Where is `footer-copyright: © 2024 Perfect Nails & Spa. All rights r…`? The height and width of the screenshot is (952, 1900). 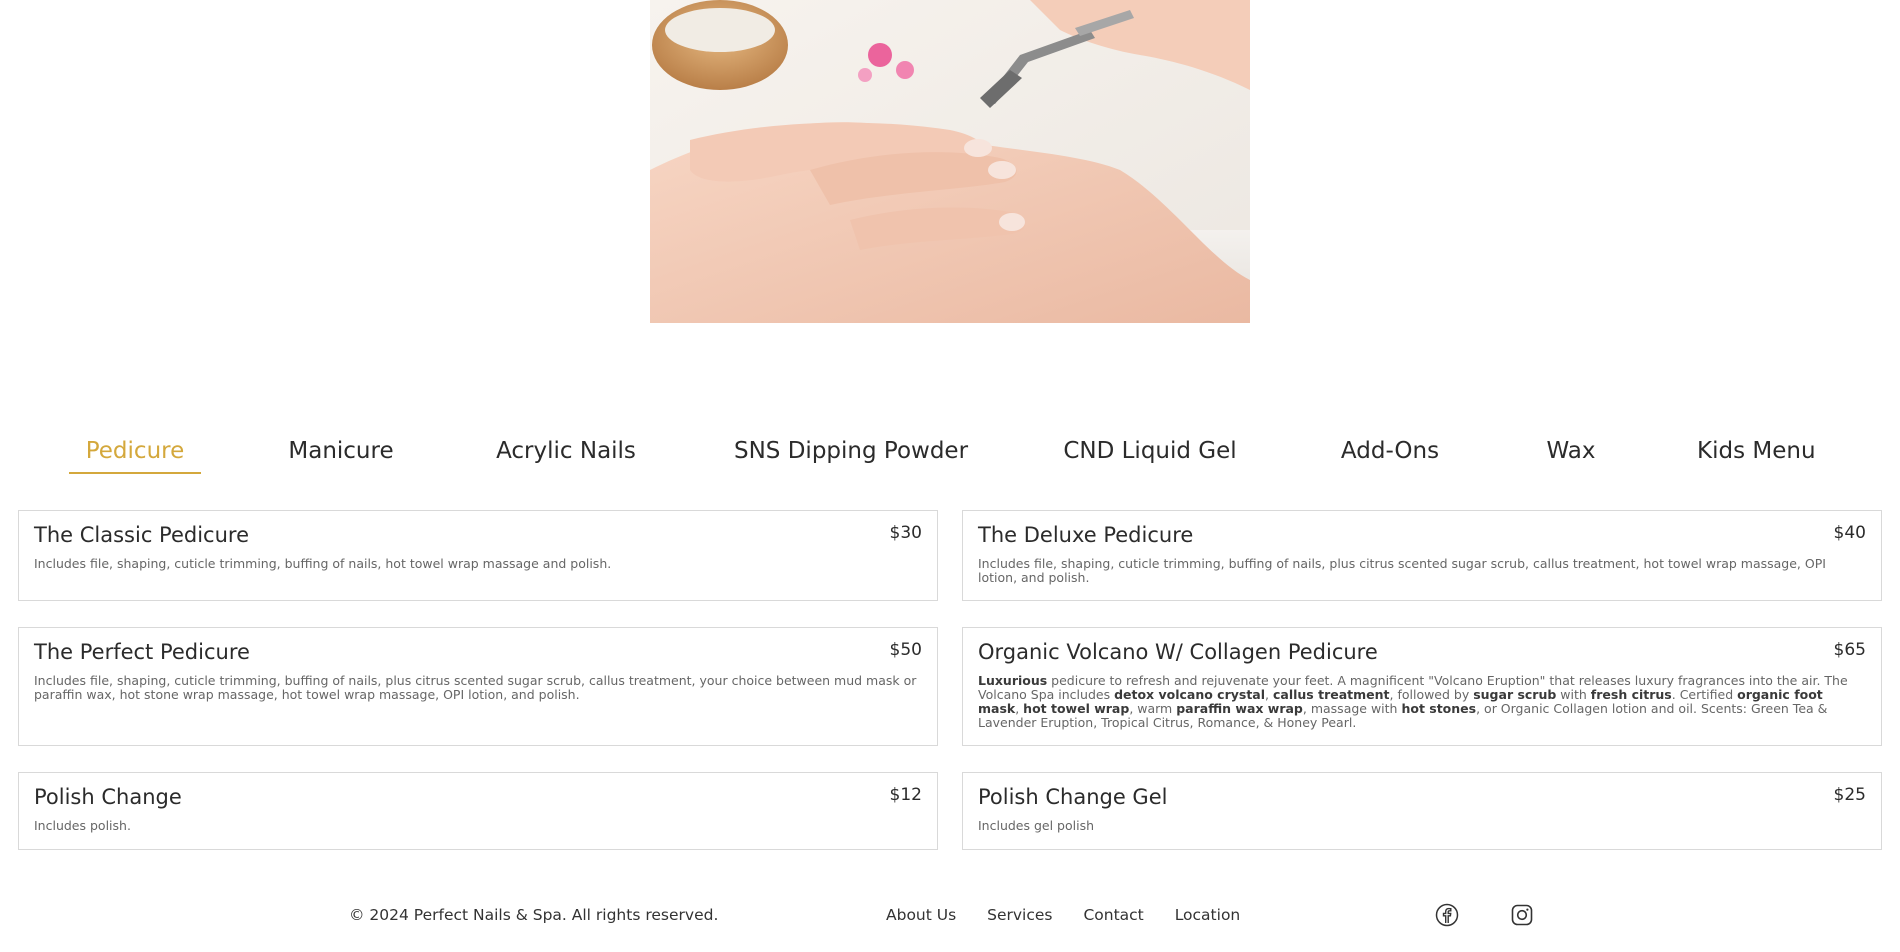
footer-copyright: © 2024 Perfect Nails & Spa. All rights r… is located at coordinates (534, 915).